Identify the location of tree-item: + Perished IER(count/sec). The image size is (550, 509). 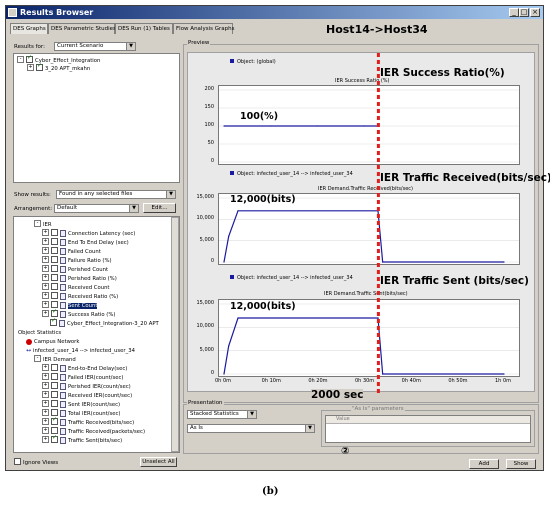
(86, 386).